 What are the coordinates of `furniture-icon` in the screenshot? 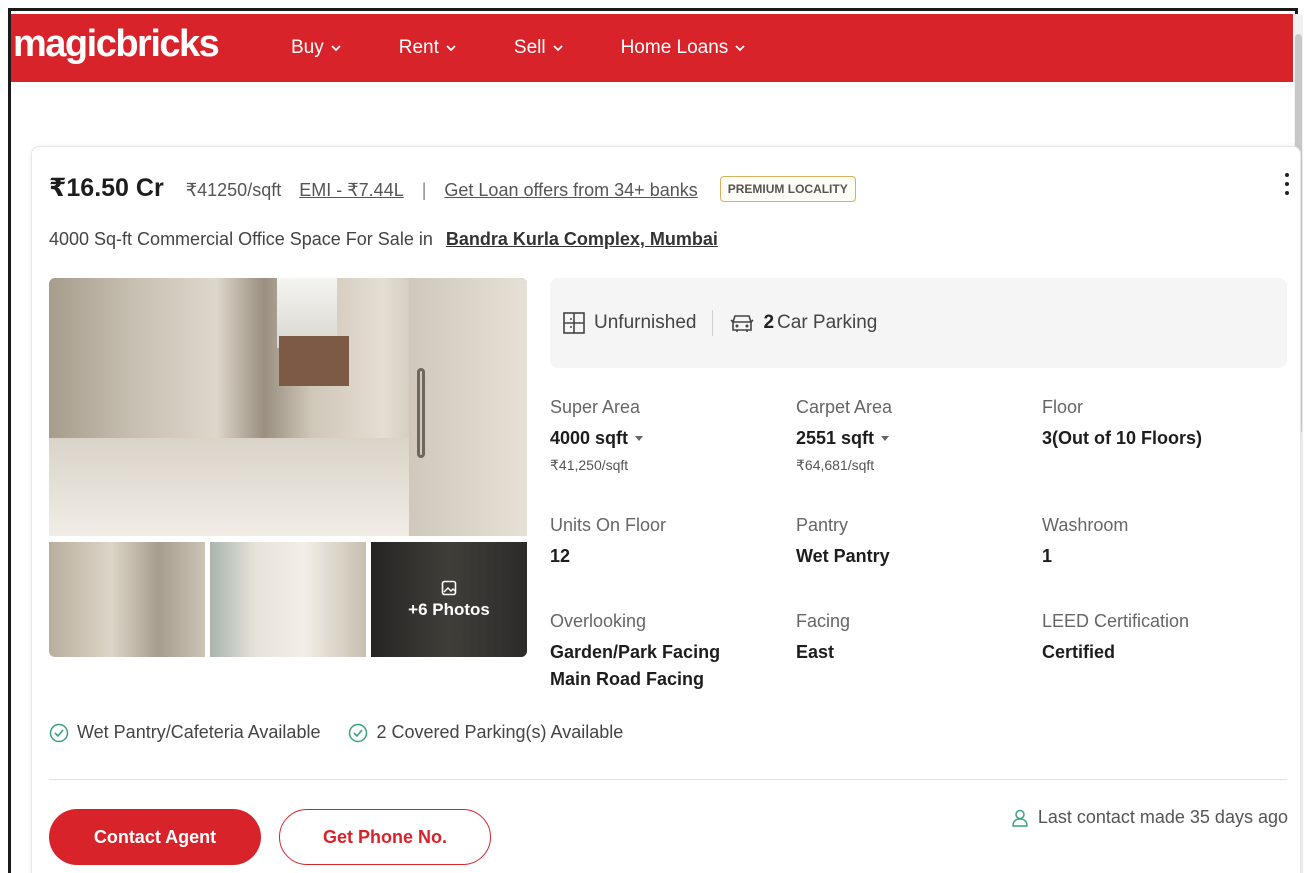 It's located at (574, 323).